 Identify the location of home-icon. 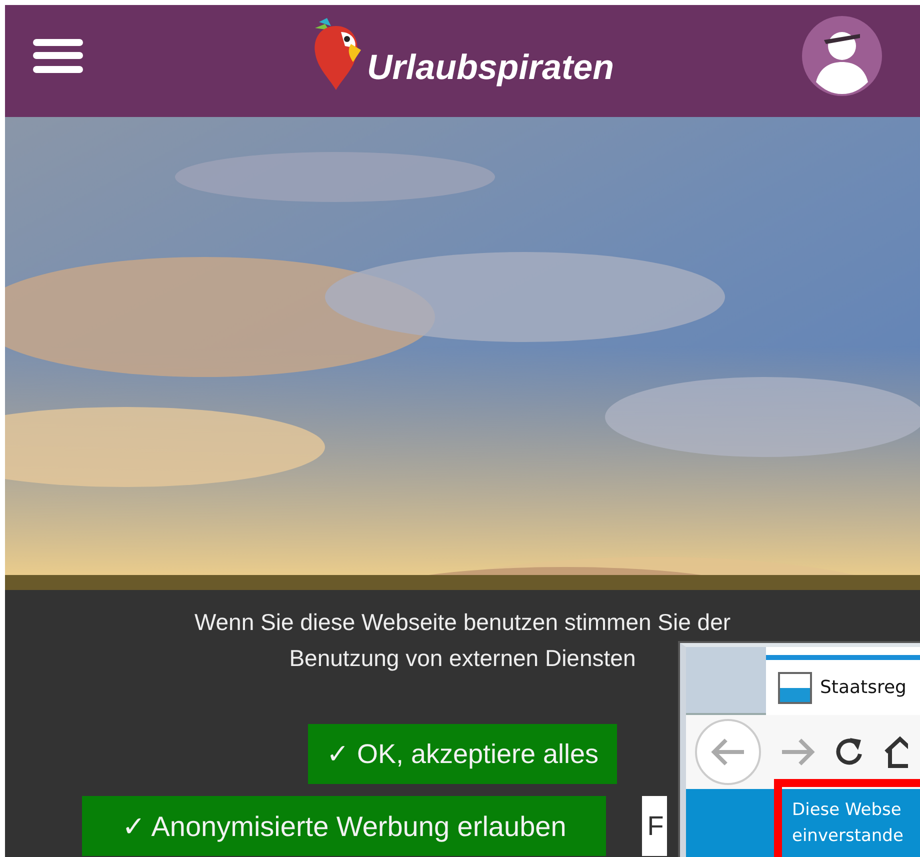
(896, 752).